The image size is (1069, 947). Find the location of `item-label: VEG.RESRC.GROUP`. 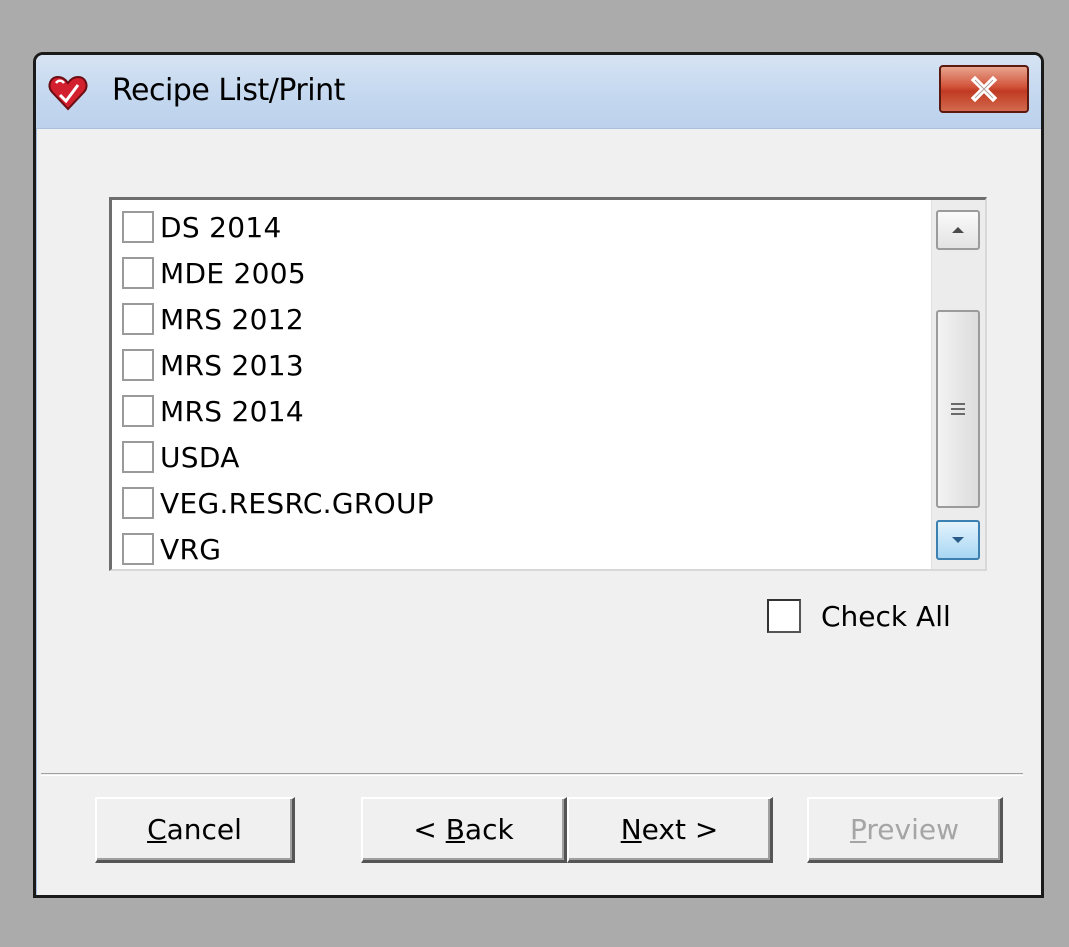

item-label: VEG.RESRC.GROUP is located at coordinates (297, 503).